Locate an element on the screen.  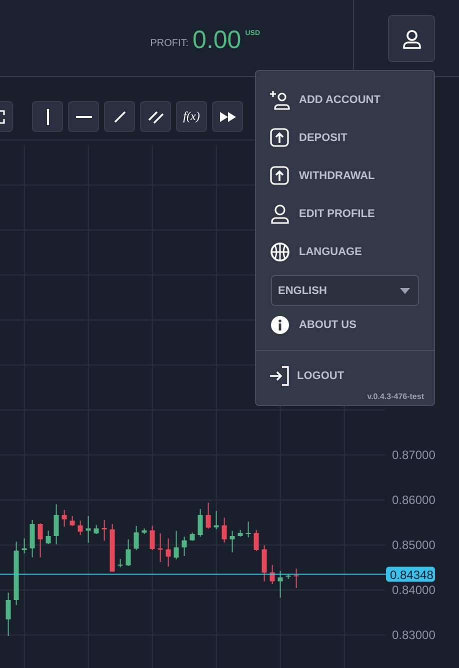
vertical-line-icon is located at coordinates (48, 116).